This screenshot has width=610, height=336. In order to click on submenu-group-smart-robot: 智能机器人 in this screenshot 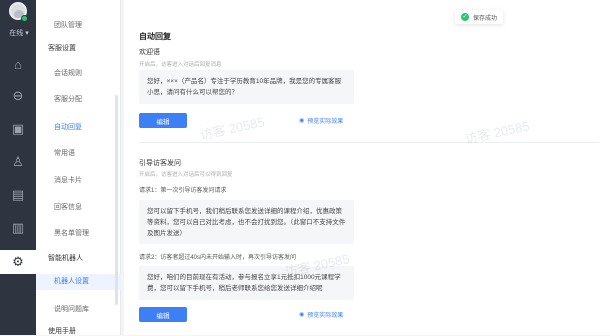, I will do `click(65, 258)`.